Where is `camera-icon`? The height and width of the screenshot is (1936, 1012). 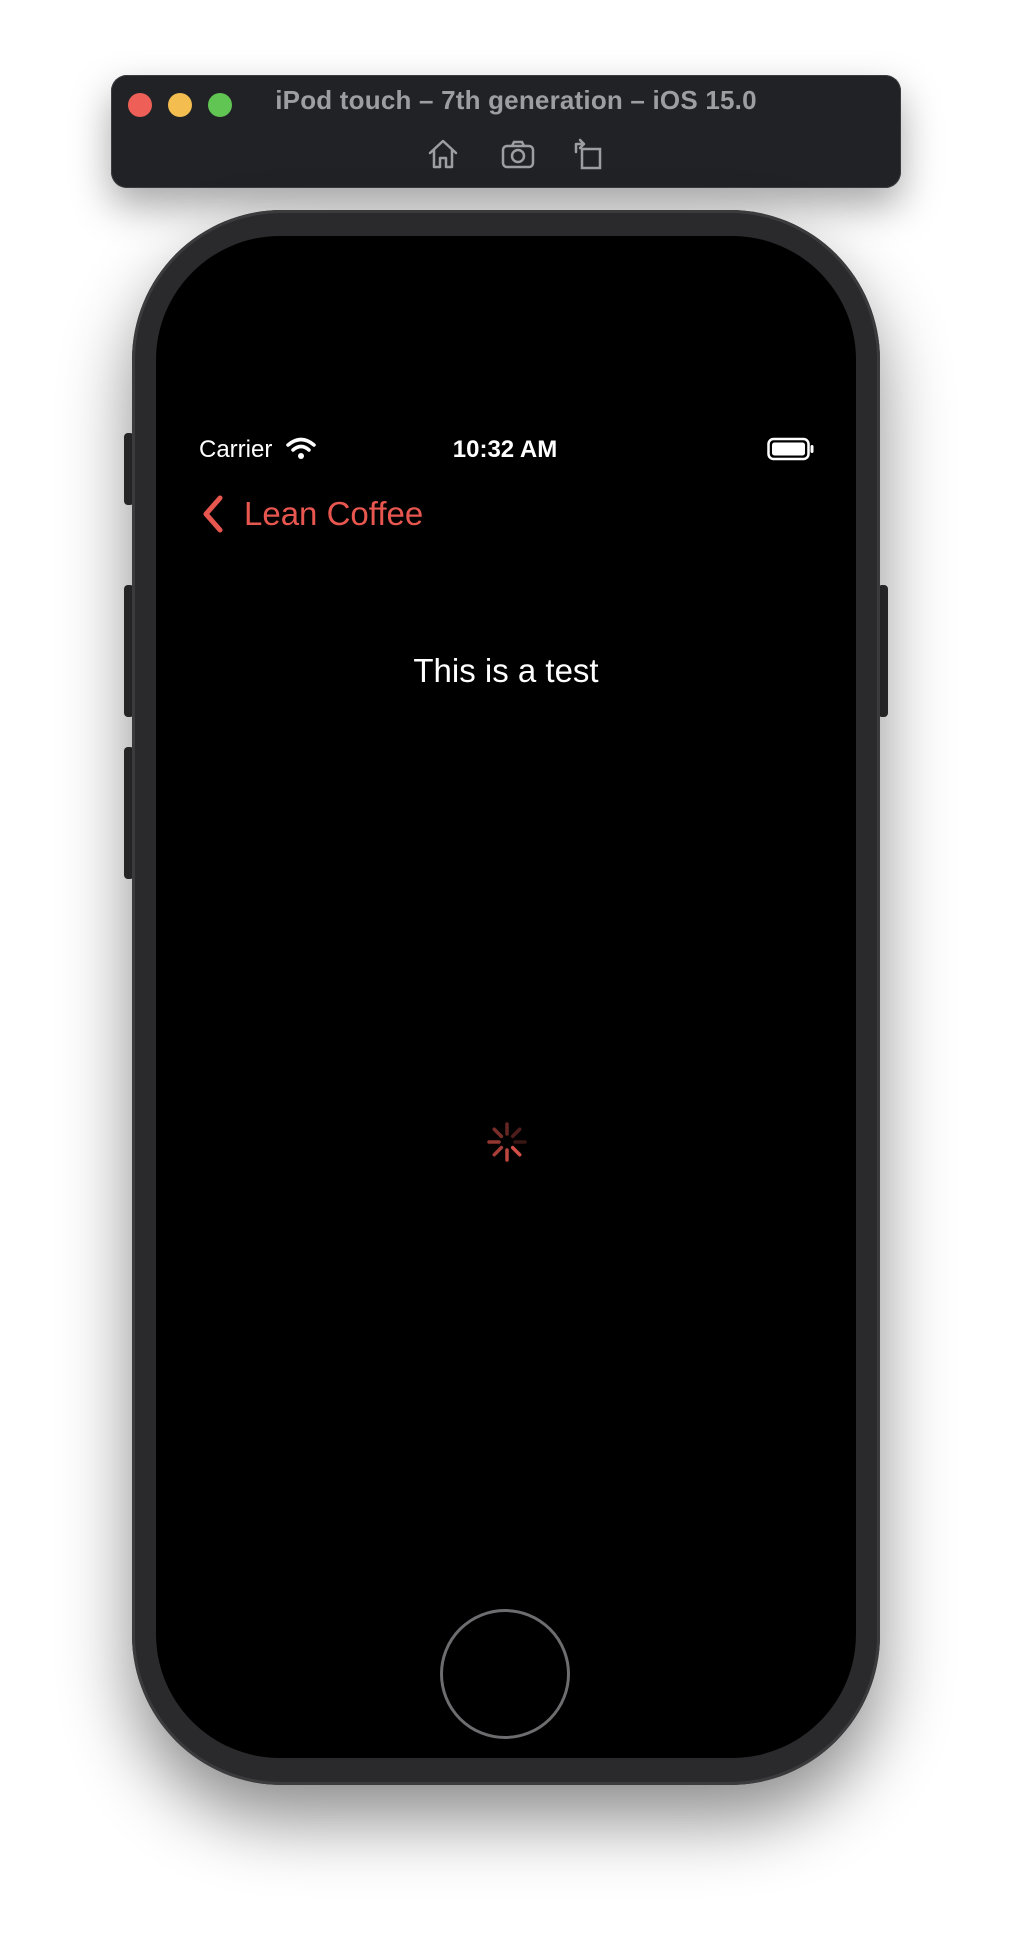 camera-icon is located at coordinates (518, 154).